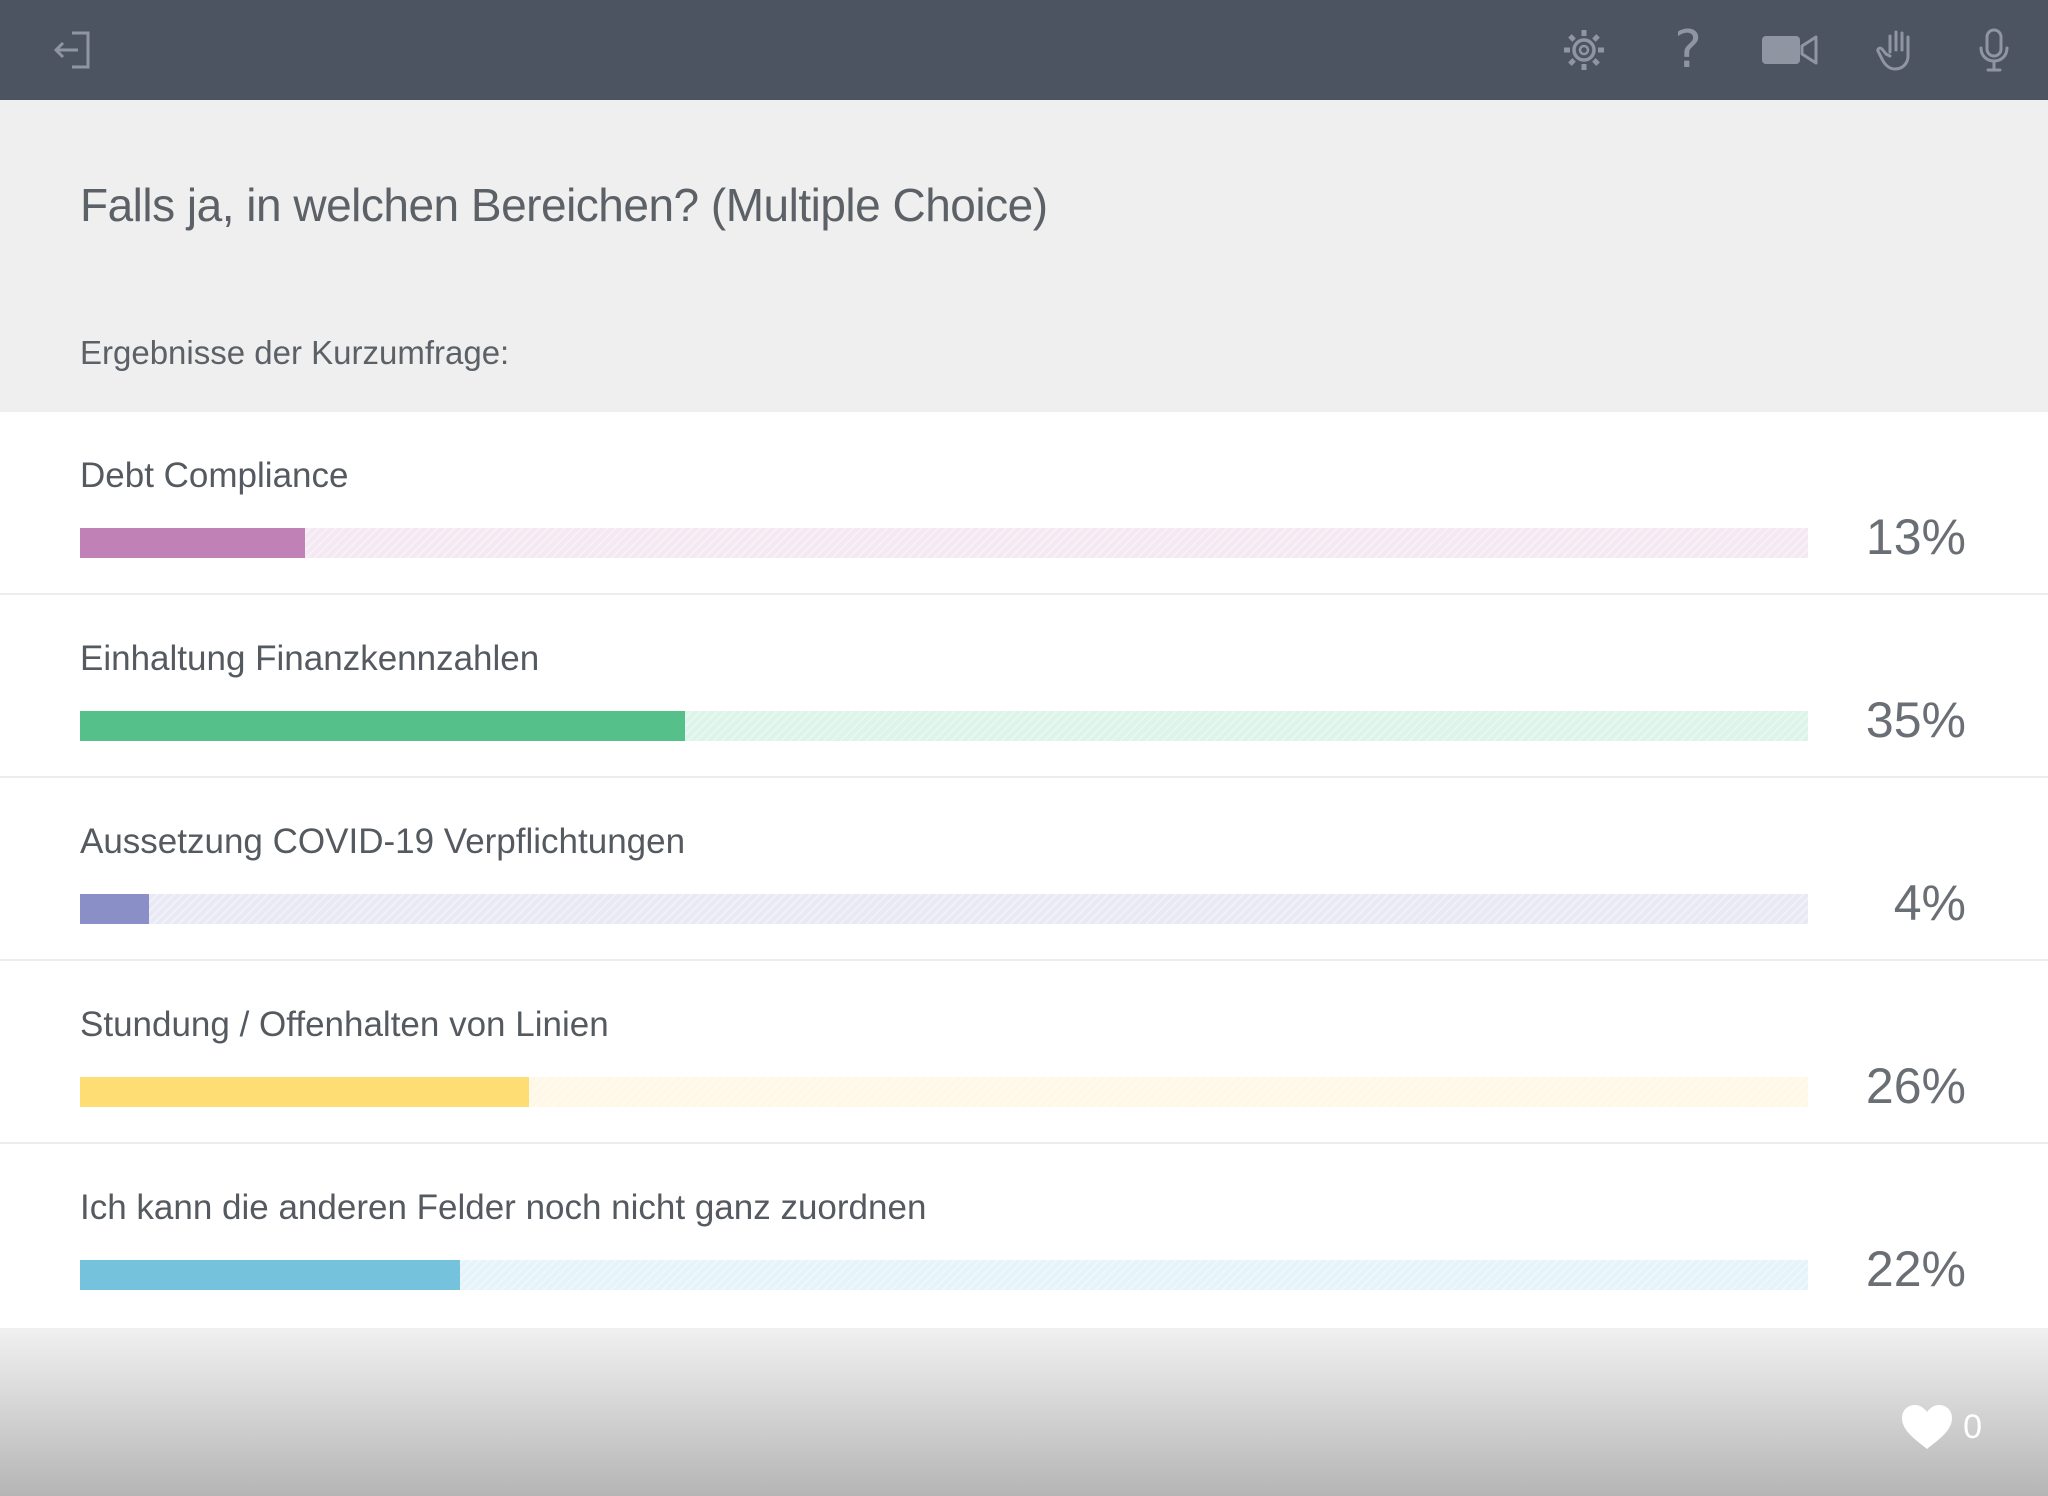 The image size is (2048, 1496). Describe the element at coordinates (72, 50) in the screenshot. I see `exit-icon` at that location.